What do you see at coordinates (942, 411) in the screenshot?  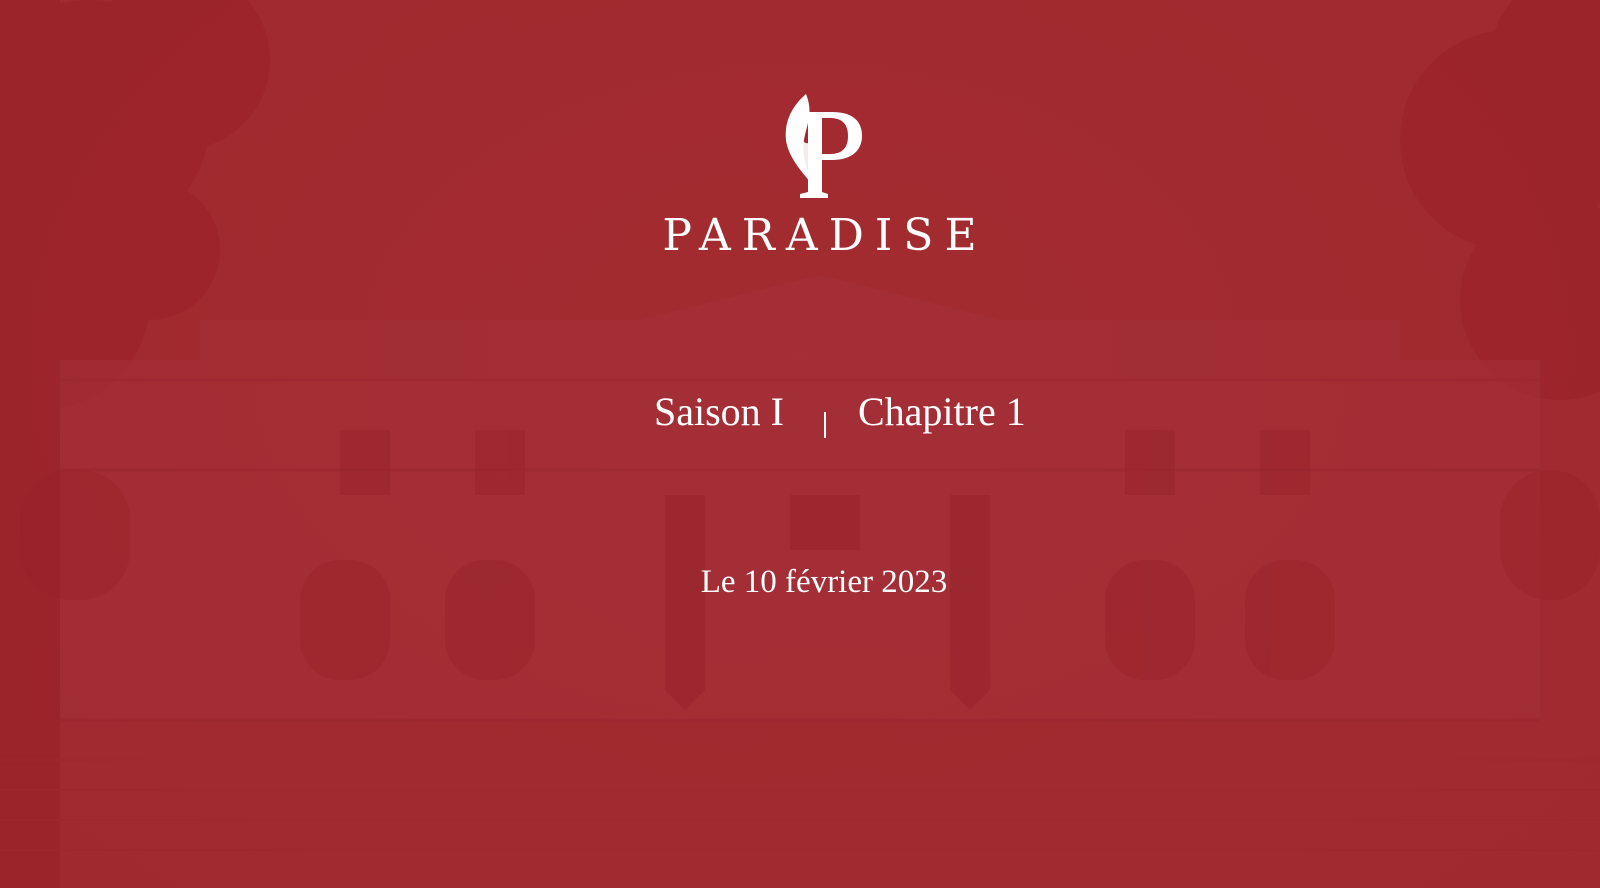 I see `chapter-label: Chapitre 1` at bounding box center [942, 411].